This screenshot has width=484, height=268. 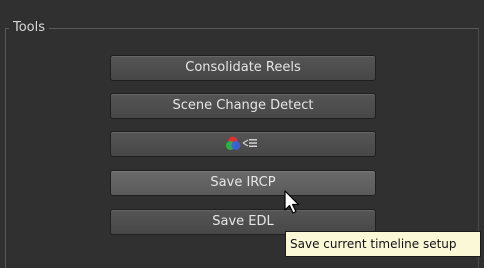 I want to click on scene-change-detect-label: Scene Change Detect, so click(x=243, y=105).